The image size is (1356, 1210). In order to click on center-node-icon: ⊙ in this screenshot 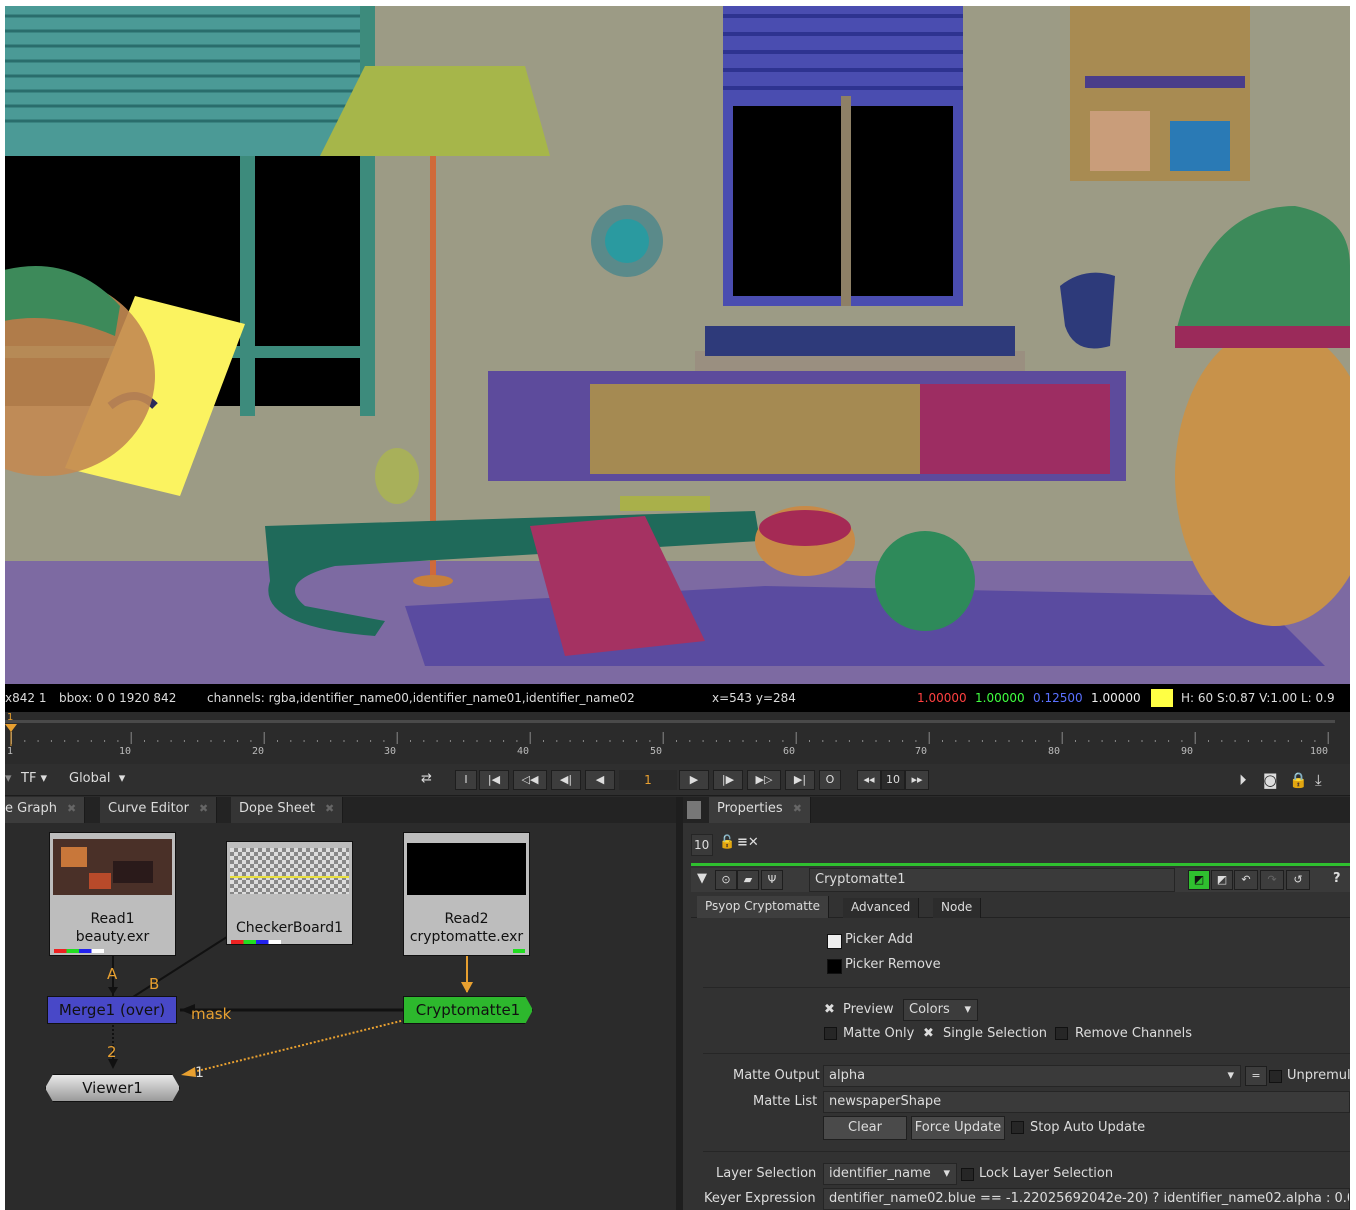, I will do `click(726, 880)`.